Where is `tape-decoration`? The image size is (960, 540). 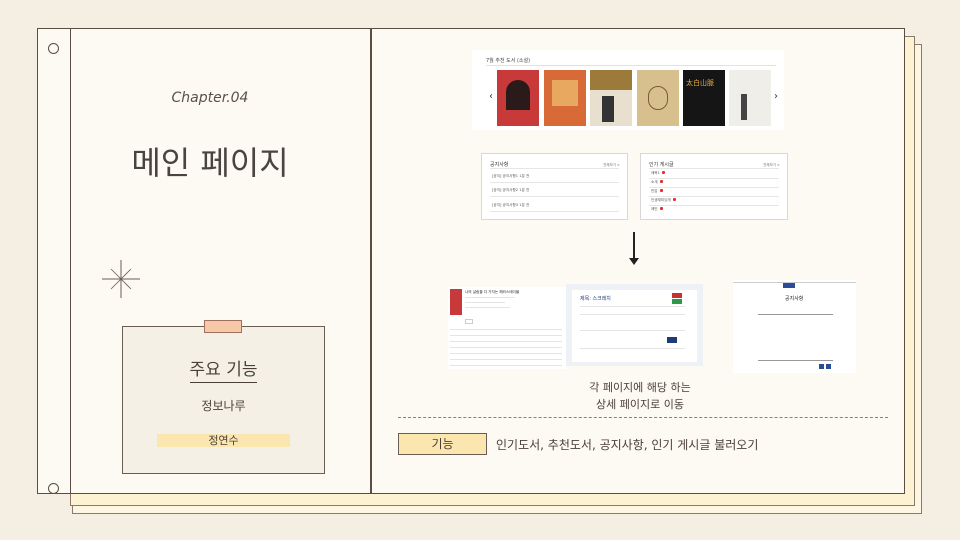
tape-decoration is located at coordinates (223, 326).